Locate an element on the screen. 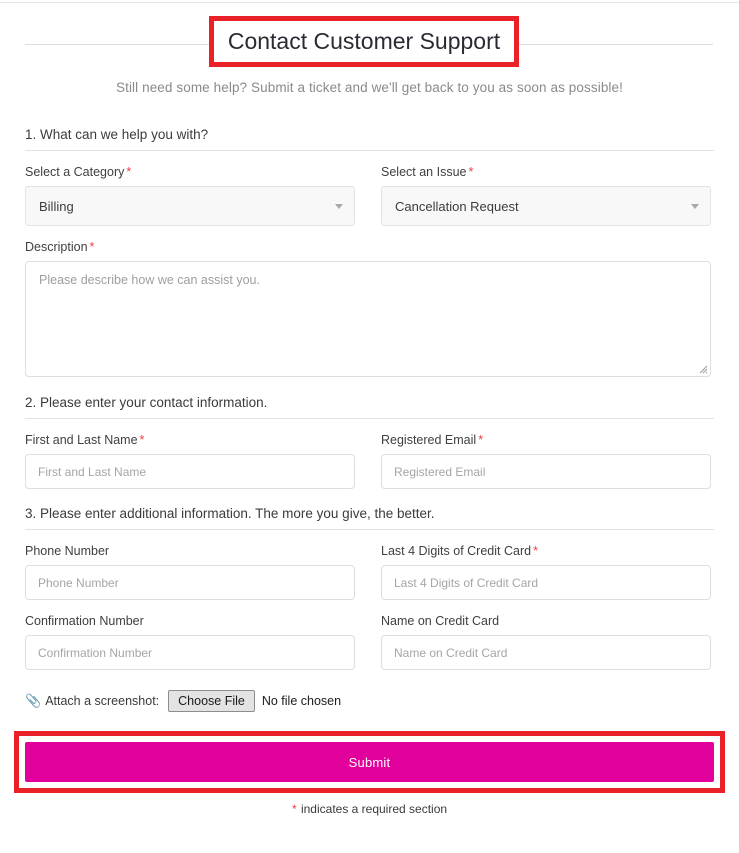 This screenshot has height=853, width=739. required-star-issue: * is located at coordinates (471, 172).